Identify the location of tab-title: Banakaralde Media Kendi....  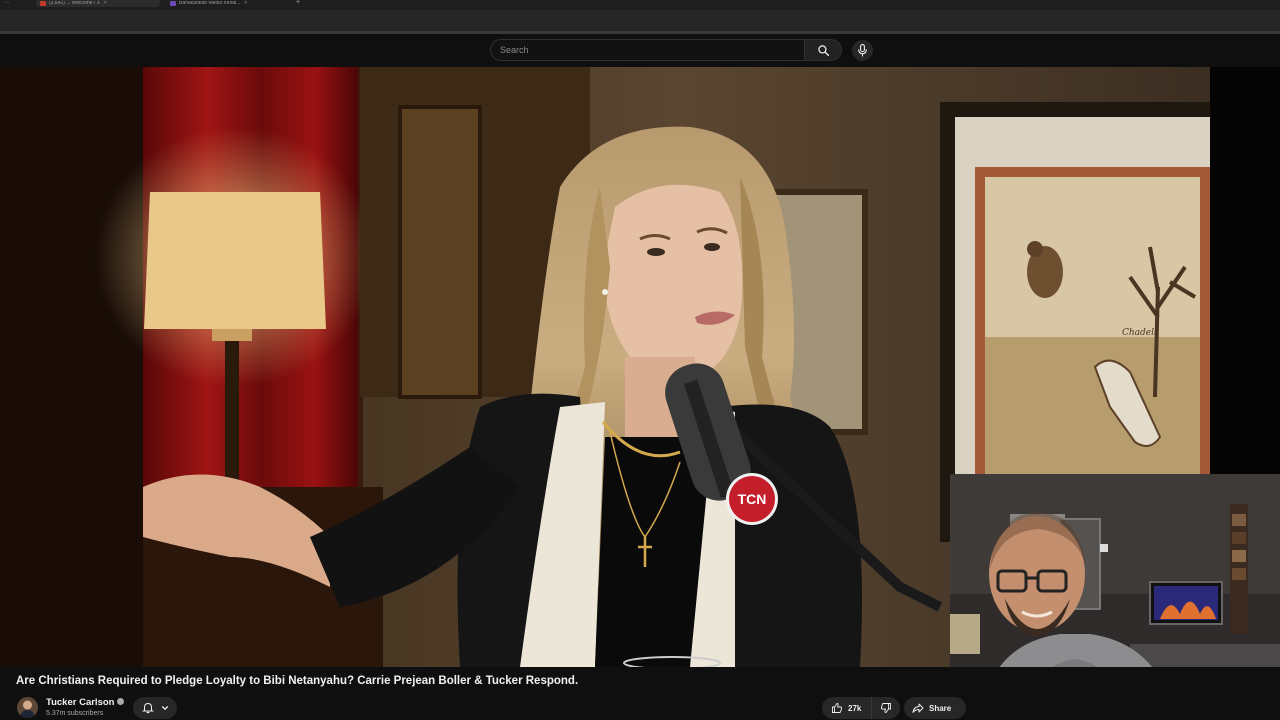
(210, 3).